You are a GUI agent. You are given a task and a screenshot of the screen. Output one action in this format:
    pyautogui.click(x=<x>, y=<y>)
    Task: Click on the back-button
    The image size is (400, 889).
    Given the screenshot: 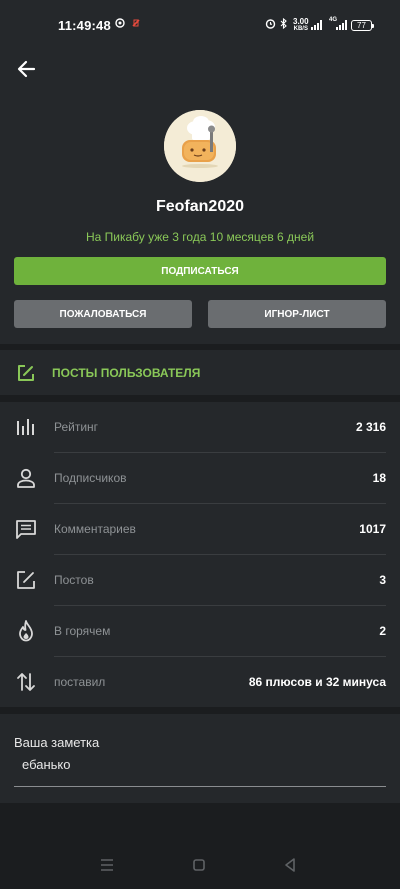 What is the action you would take?
    pyautogui.click(x=27, y=69)
    